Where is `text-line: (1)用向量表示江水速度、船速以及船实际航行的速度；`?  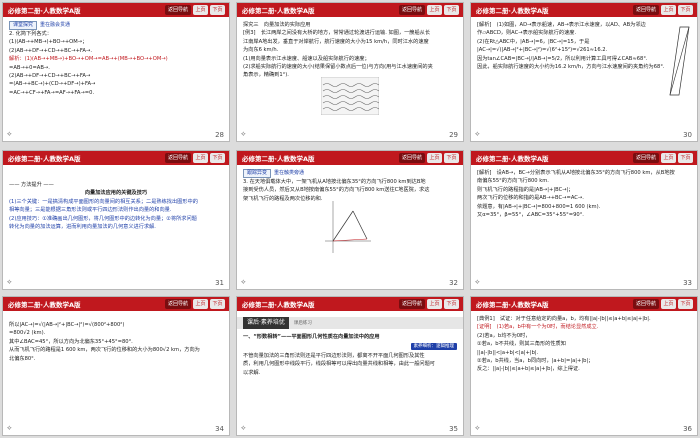 text-line: (1)用向量表示江水速度、船速以及船实际航行的速度； is located at coordinates (306, 58).